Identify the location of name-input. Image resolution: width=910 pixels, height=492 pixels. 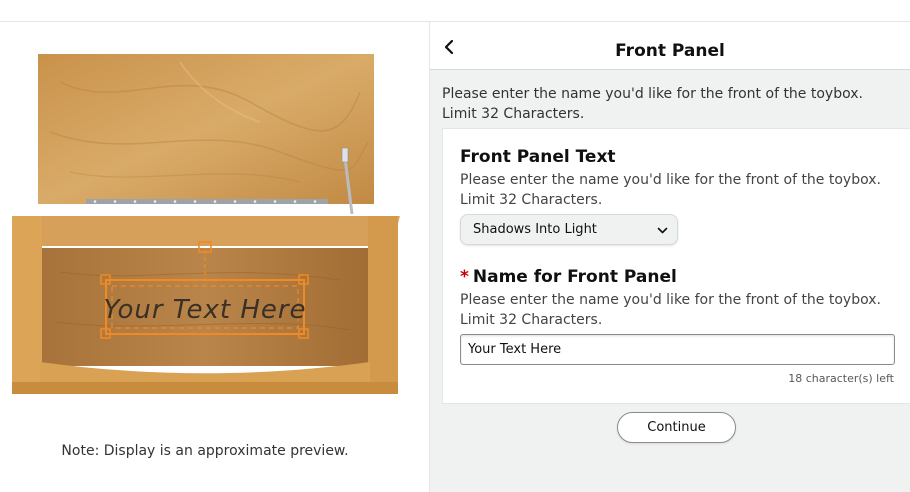
(677, 349).